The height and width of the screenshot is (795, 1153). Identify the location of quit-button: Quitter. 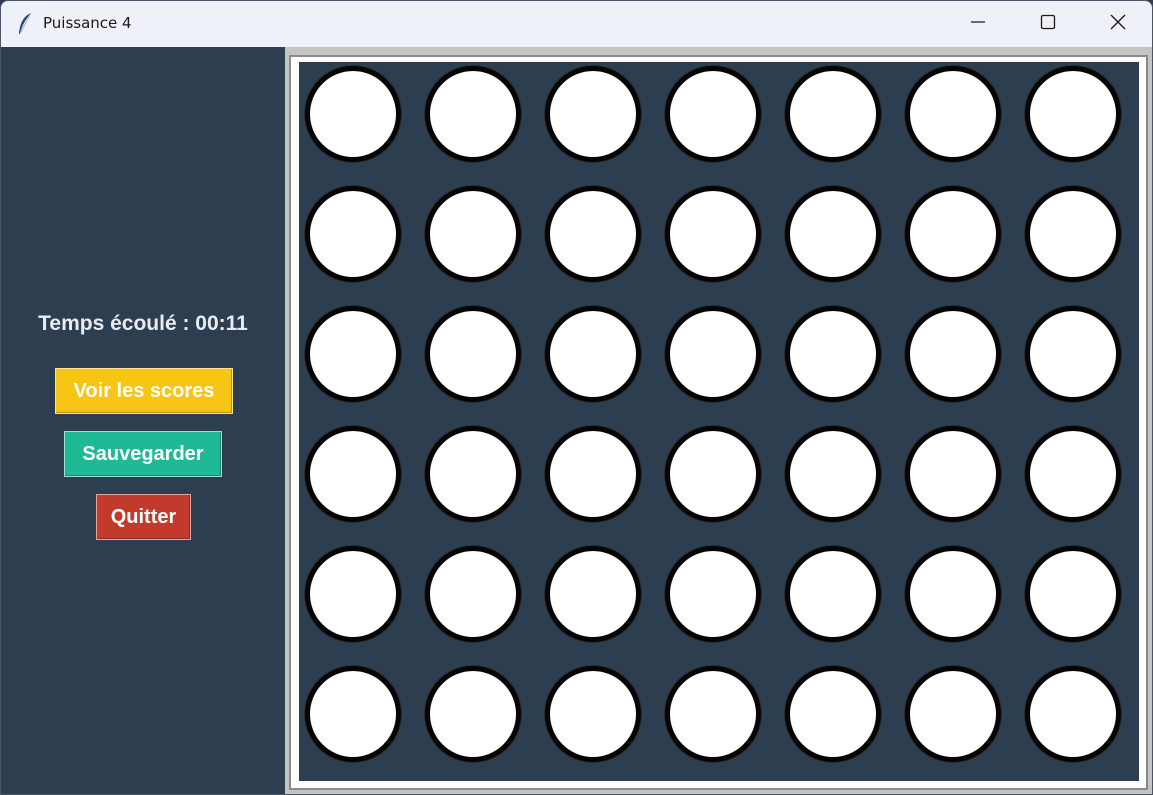
(143, 517).